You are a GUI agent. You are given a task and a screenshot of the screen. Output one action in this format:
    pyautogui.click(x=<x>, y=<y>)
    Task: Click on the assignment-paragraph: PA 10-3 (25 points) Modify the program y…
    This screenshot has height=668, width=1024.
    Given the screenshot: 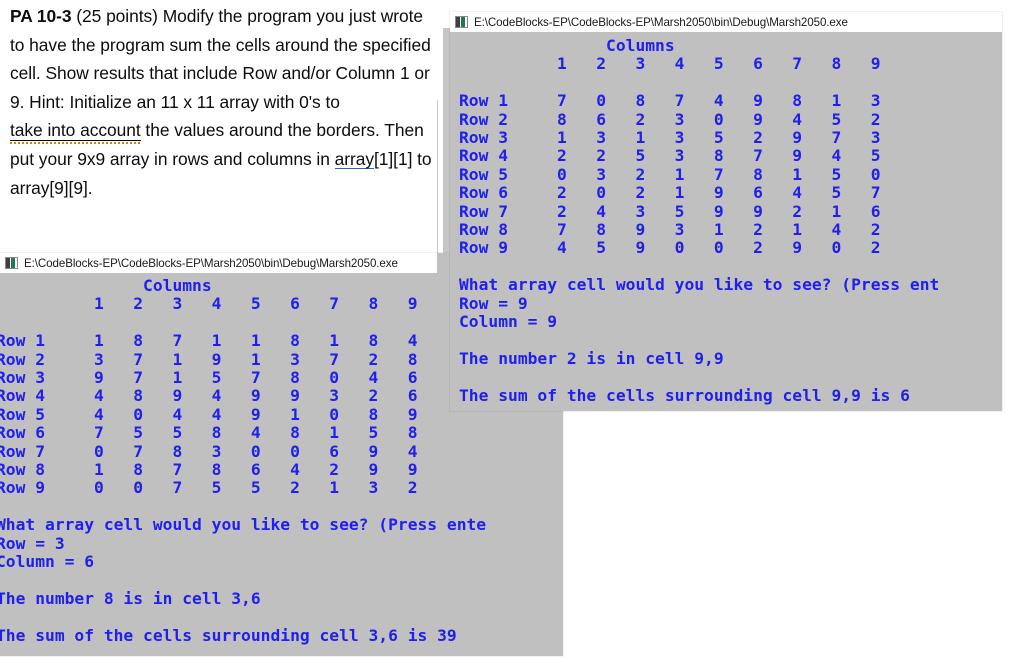 What is the action you would take?
    pyautogui.click(x=222, y=102)
    